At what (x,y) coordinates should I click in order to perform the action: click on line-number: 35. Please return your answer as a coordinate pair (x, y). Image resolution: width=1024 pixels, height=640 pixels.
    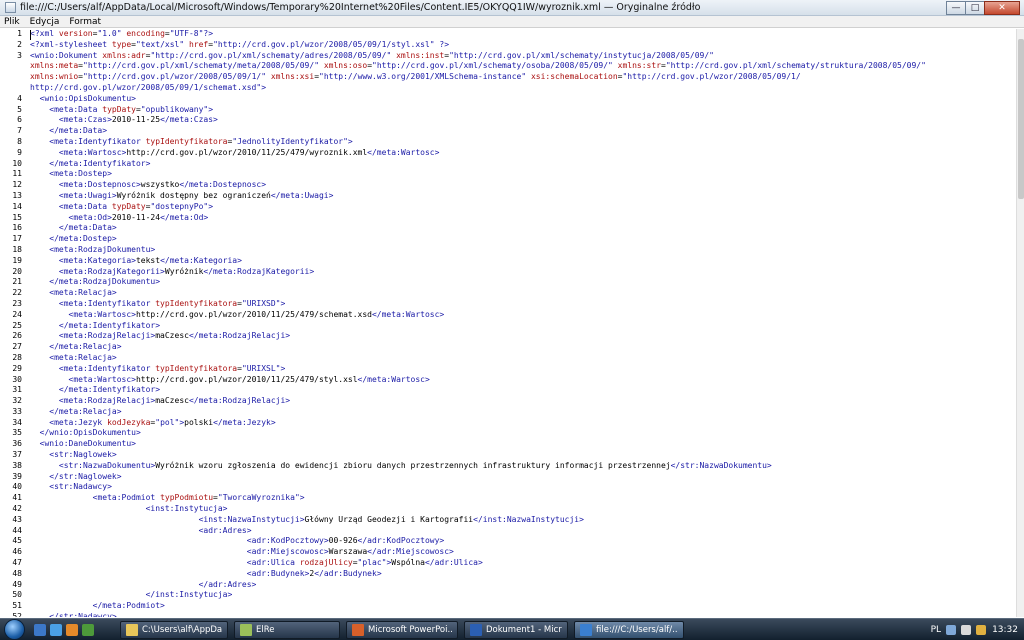
    Looking at the image, I should click on (17, 433).